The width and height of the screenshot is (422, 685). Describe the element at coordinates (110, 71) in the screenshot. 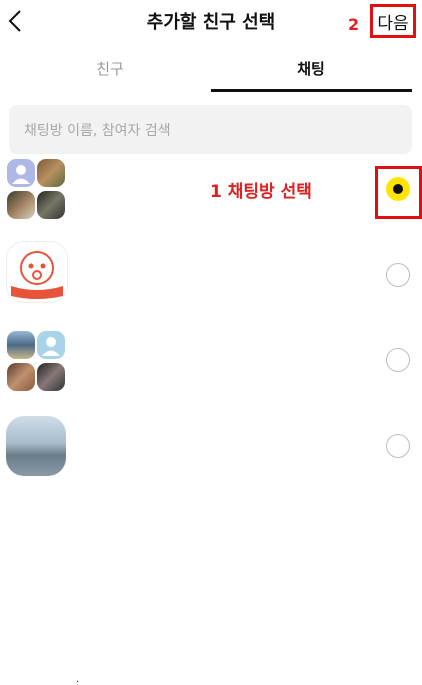

I see `tab-friends: 친구` at that location.